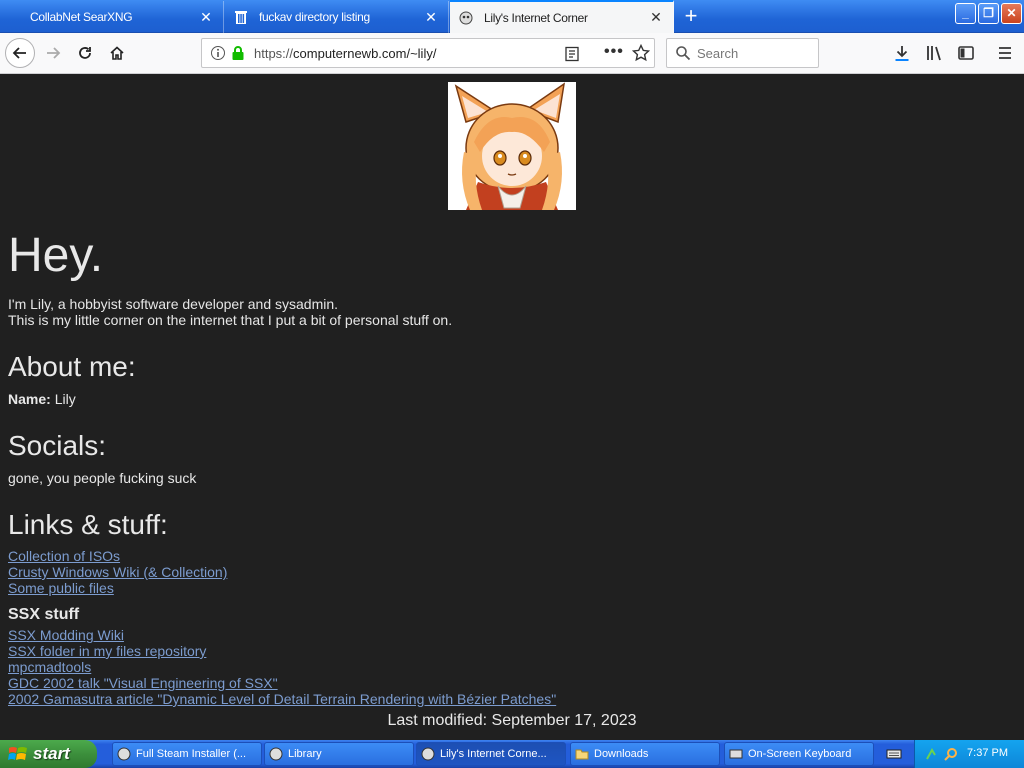 This screenshot has height=768, width=1024. What do you see at coordinates (66, 635) in the screenshot?
I see `link-ssx-modding-wiki: SSX Modding Wiki` at bounding box center [66, 635].